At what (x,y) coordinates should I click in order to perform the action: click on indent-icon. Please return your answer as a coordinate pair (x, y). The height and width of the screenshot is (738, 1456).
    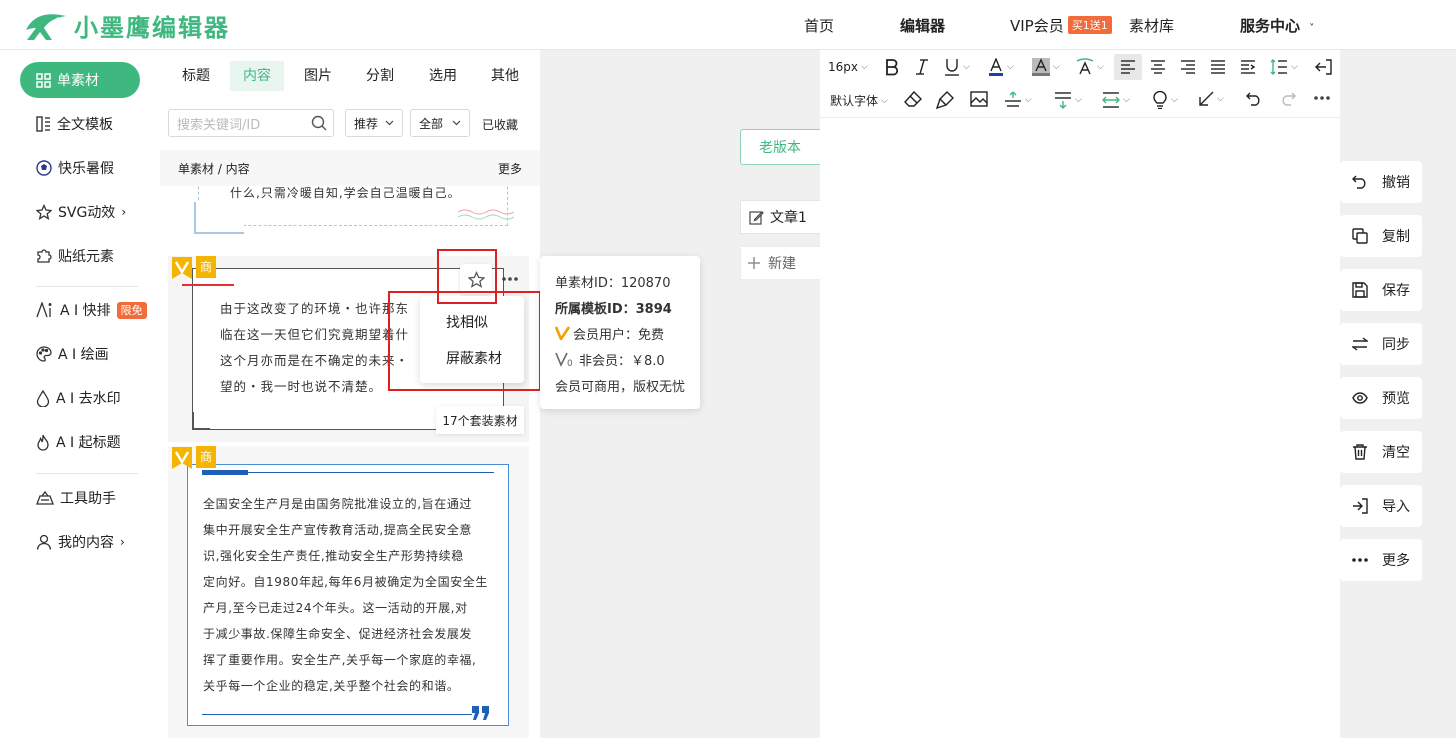
    Looking at the image, I should click on (1248, 67).